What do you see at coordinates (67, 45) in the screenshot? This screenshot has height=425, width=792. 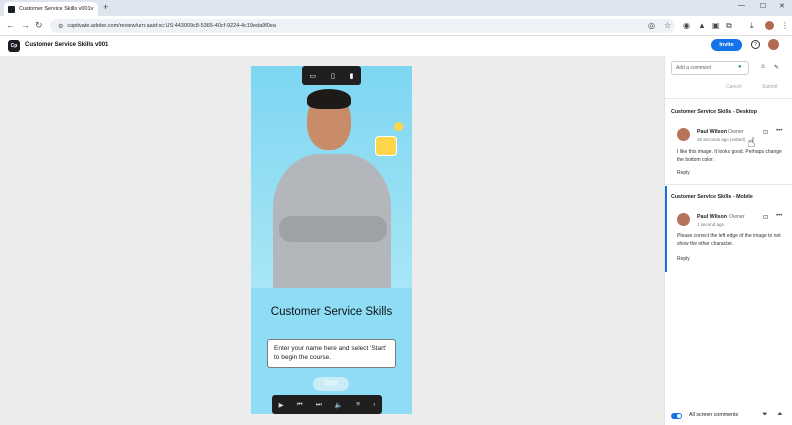 I see `project-title: Customer Service Skills v001` at bounding box center [67, 45].